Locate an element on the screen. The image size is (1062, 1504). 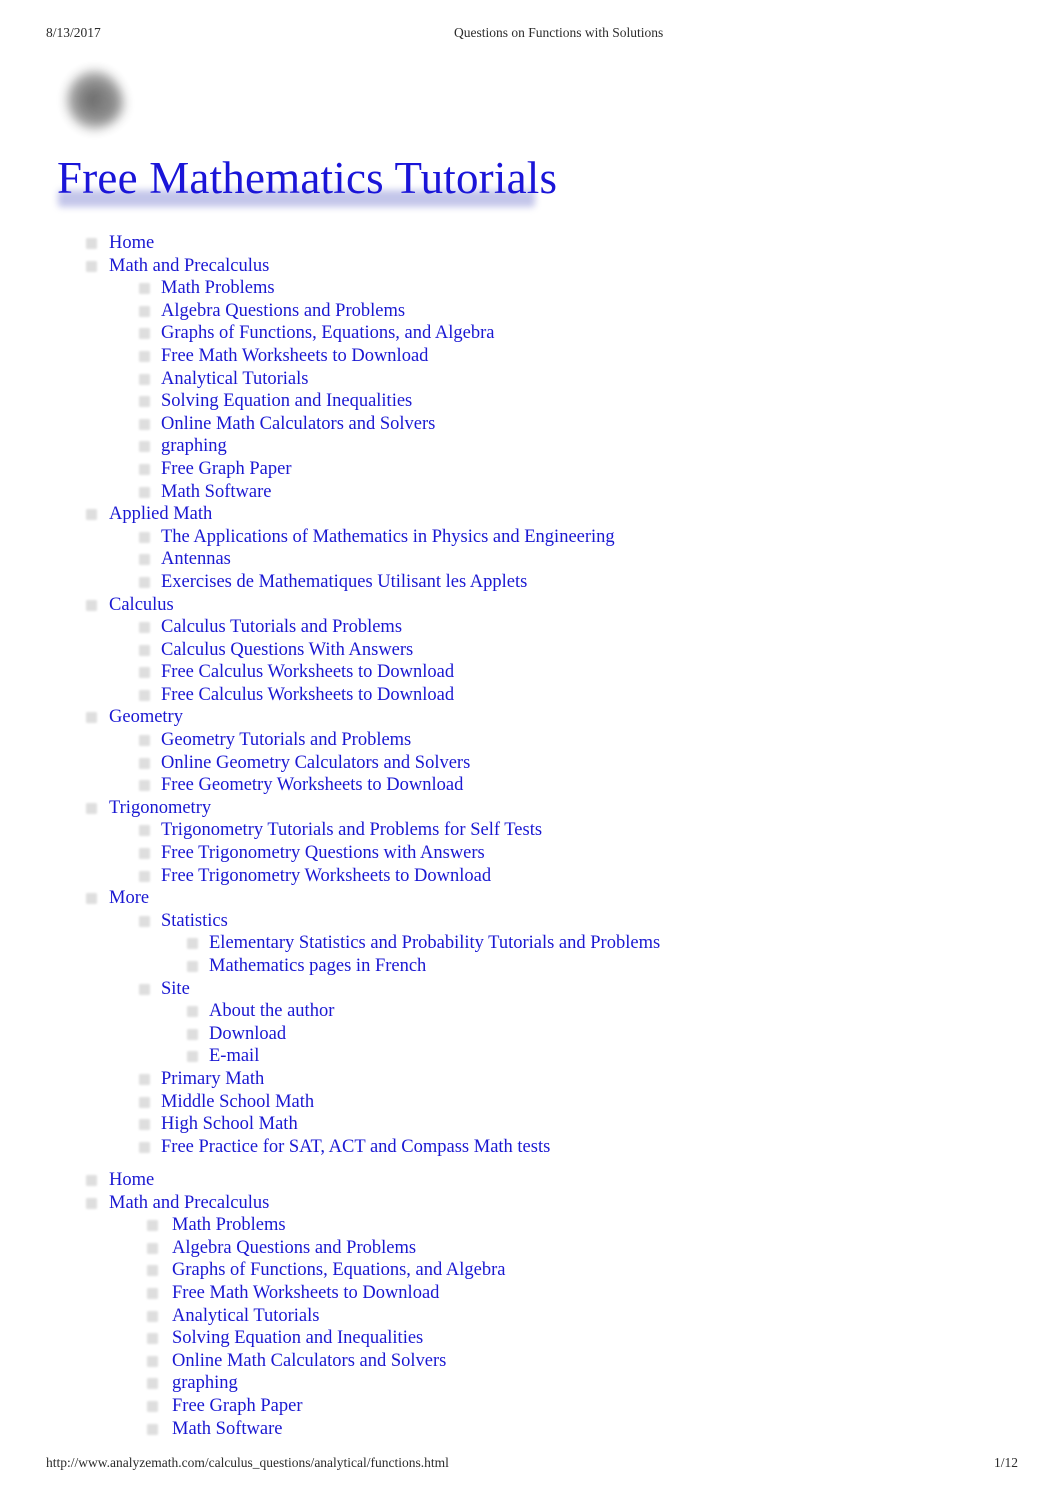
nav-link-label: Download is located at coordinates (247, 1034).